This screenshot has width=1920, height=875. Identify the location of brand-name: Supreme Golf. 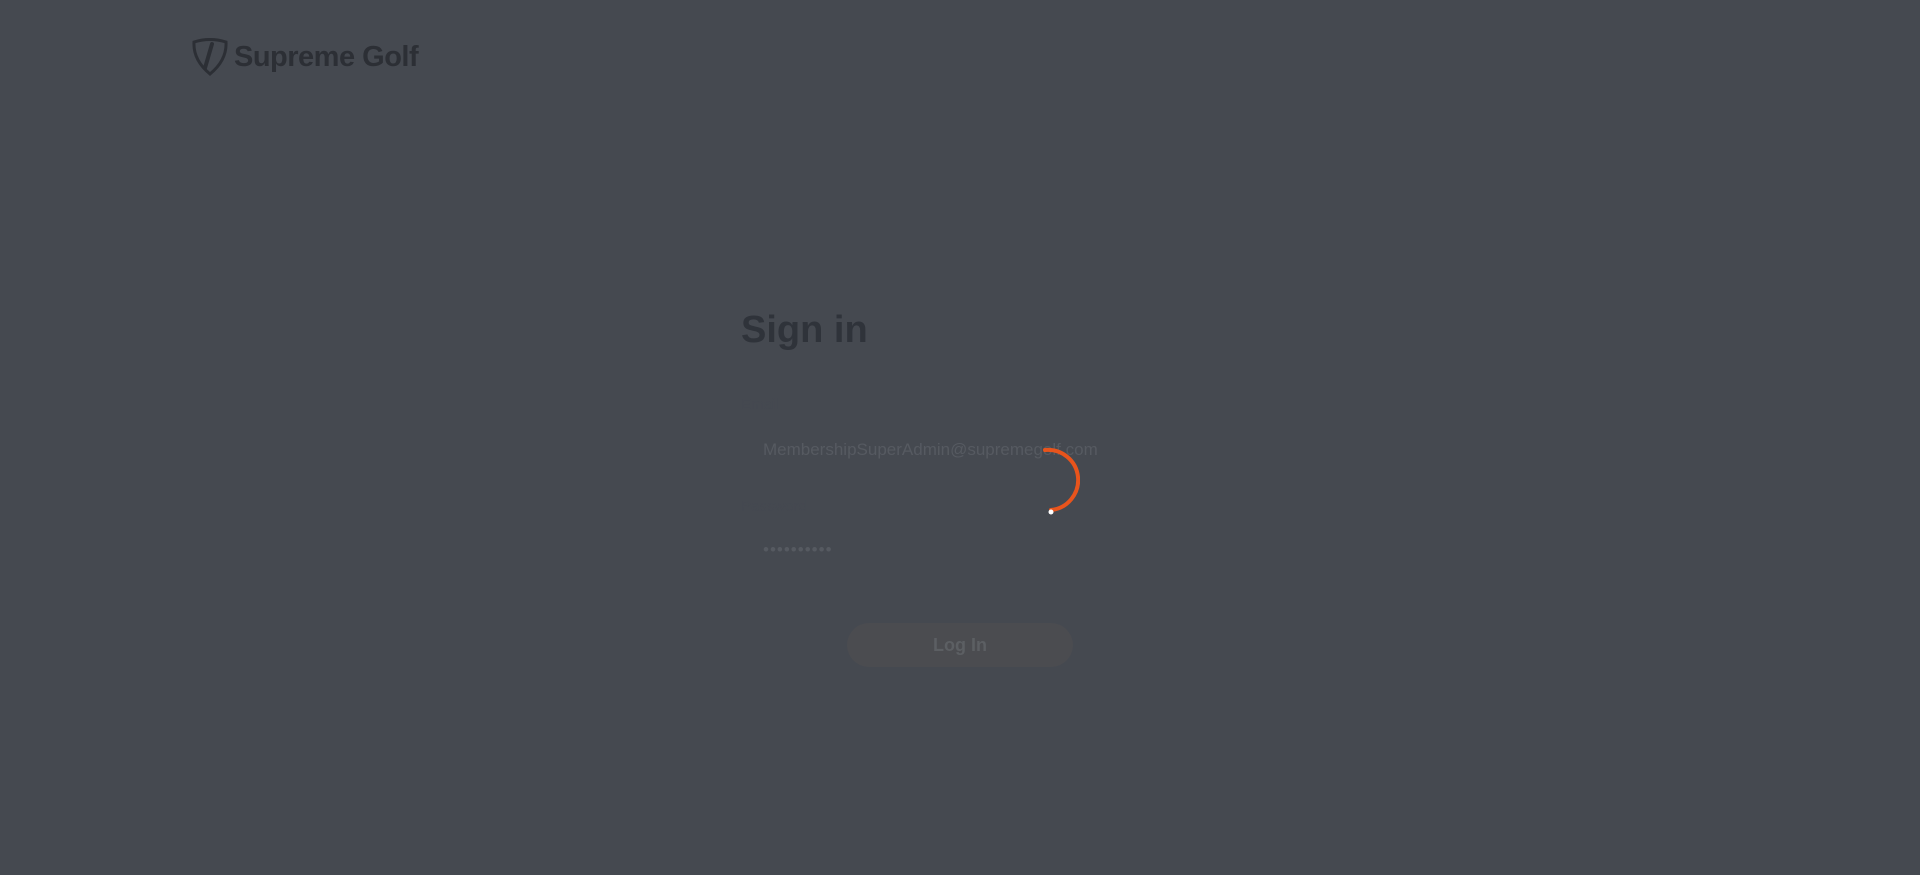
(326, 56).